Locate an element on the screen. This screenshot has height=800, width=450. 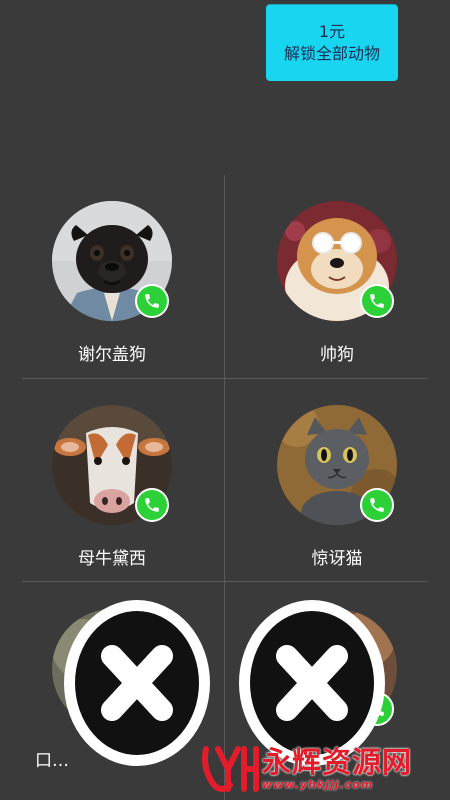
animal-name: 惊讶猫 is located at coordinates (337, 559).